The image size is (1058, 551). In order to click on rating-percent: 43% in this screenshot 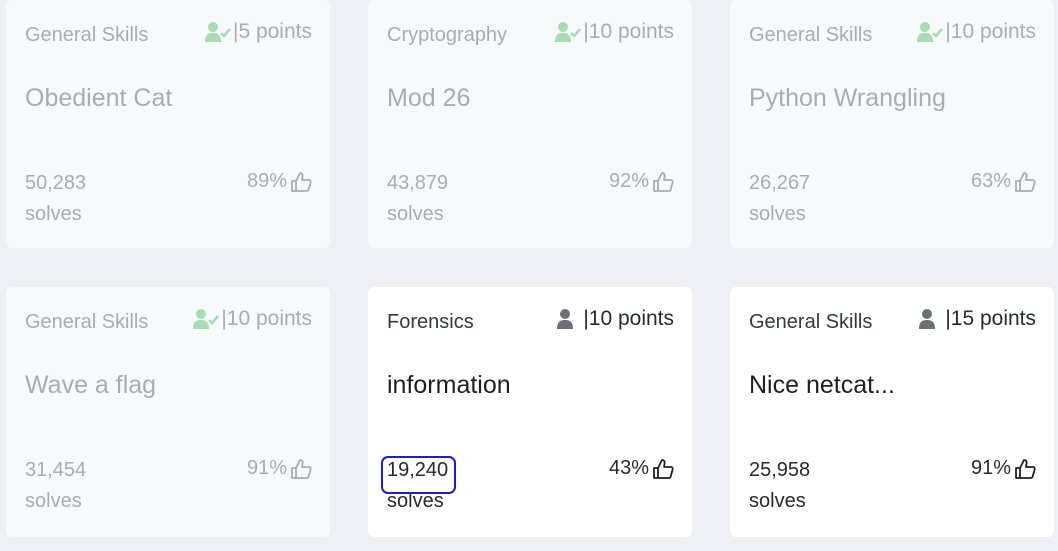, I will do `click(628, 468)`.